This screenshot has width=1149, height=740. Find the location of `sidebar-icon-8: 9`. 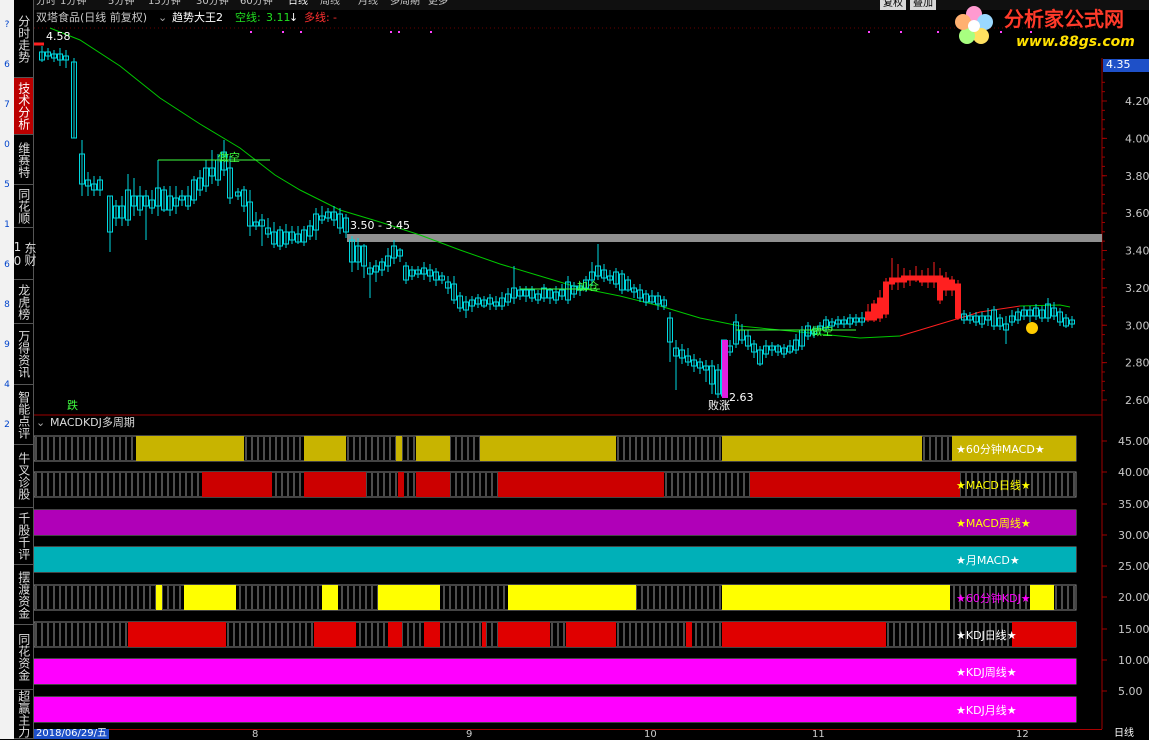

sidebar-icon-8: 9 is located at coordinates (7, 345).